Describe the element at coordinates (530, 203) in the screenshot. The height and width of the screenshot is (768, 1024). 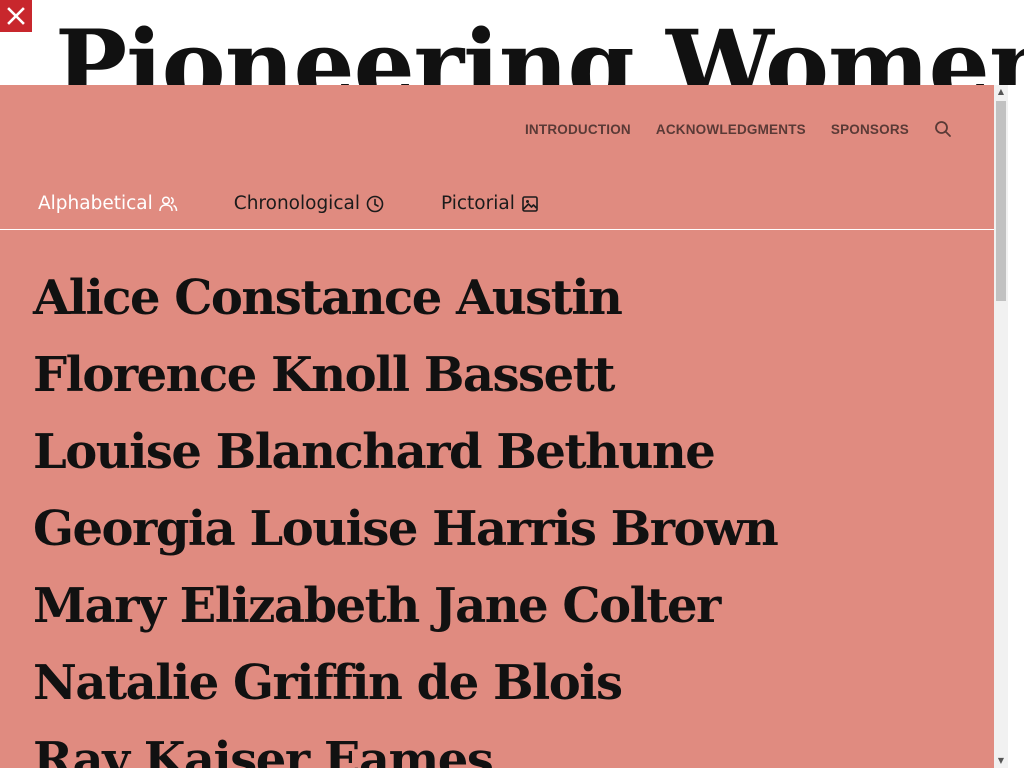
I see `image-icon` at that location.